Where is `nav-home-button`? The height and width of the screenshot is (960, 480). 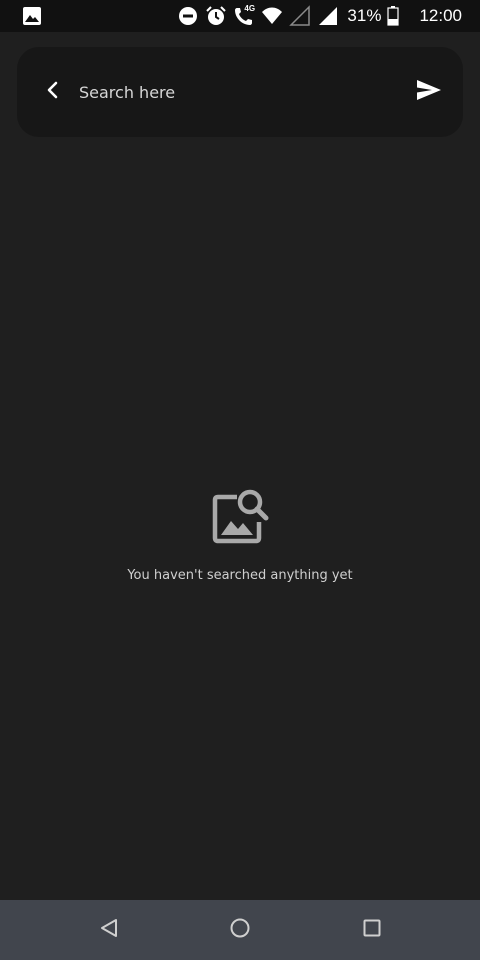 nav-home-button is located at coordinates (240, 930).